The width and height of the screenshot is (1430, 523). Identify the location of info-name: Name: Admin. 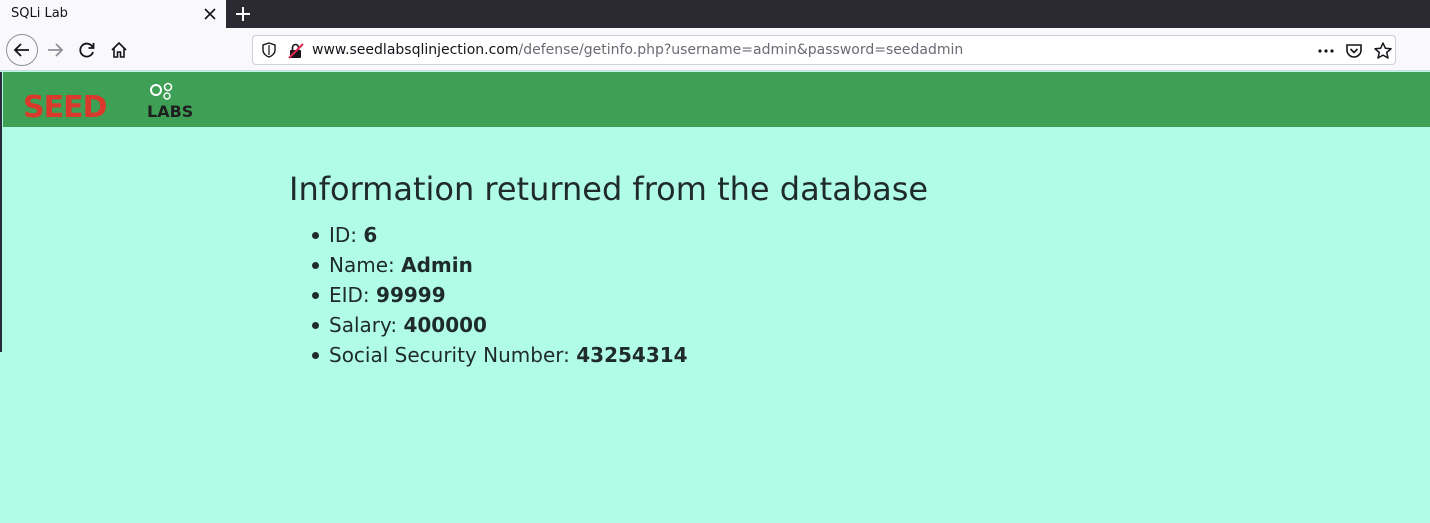
(618, 265).